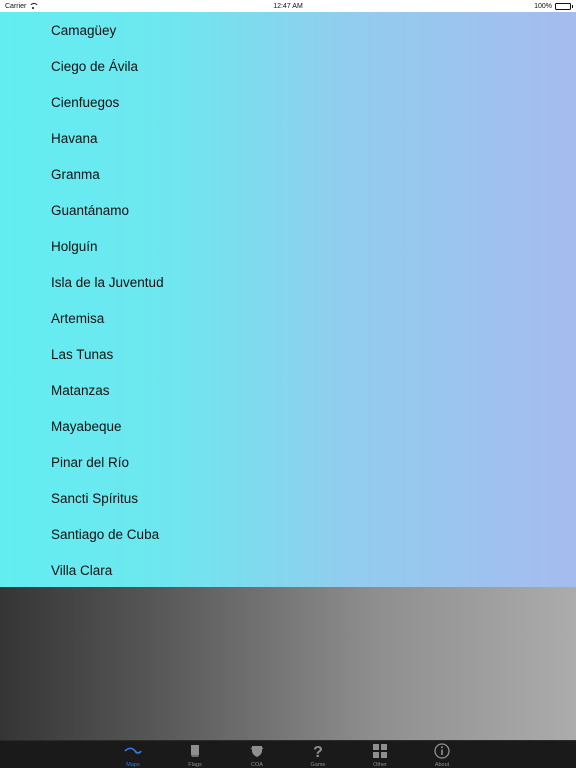 The image size is (576, 768). Describe the element at coordinates (288, 138) in the screenshot. I see `list-item-havana: Havana` at that location.